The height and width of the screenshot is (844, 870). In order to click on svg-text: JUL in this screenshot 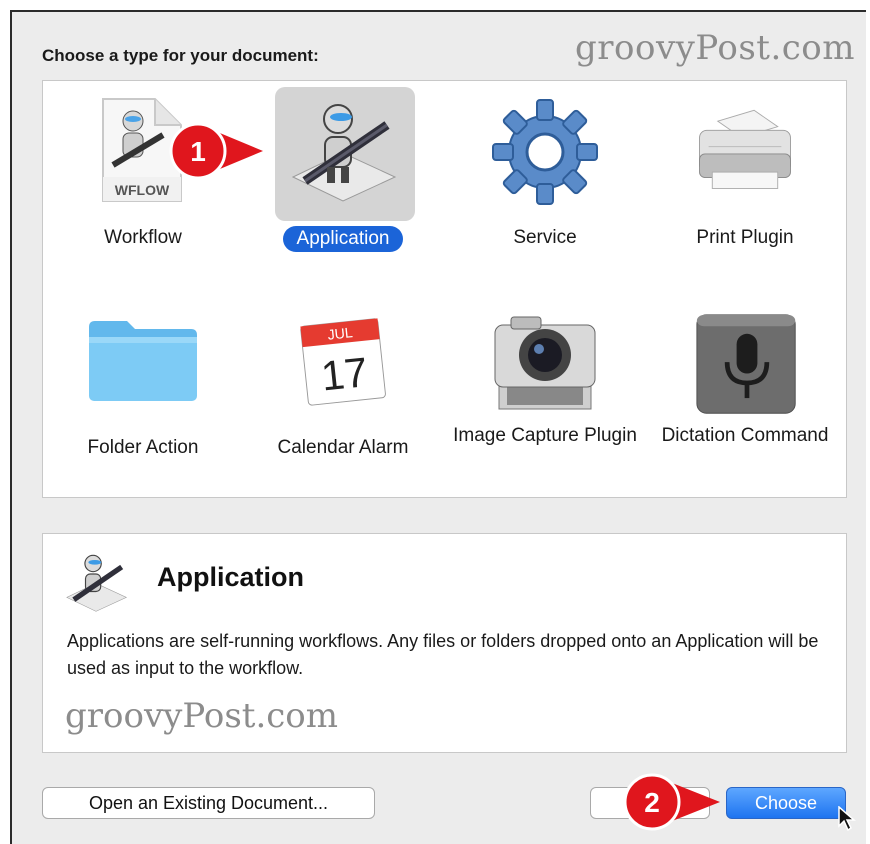, I will do `click(340, 334)`.